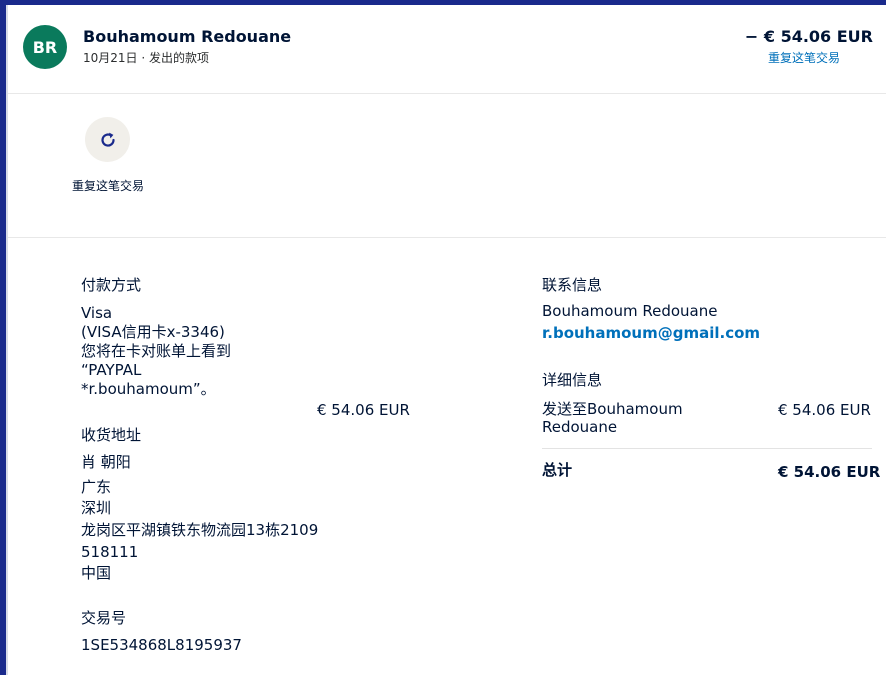 This screenshot has width=886, height=675. What do you see at coordinates (110, 58) in the screenshot?
I see `transaction-date: 10月21日` at bounding box center [110, 58].